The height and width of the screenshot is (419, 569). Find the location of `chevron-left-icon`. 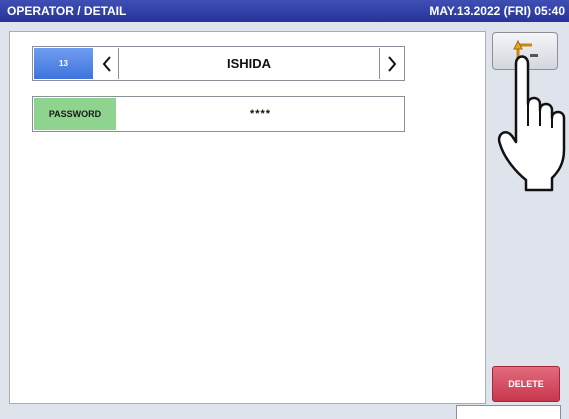

chevron-left-icon is located at coordinates (106, 63).